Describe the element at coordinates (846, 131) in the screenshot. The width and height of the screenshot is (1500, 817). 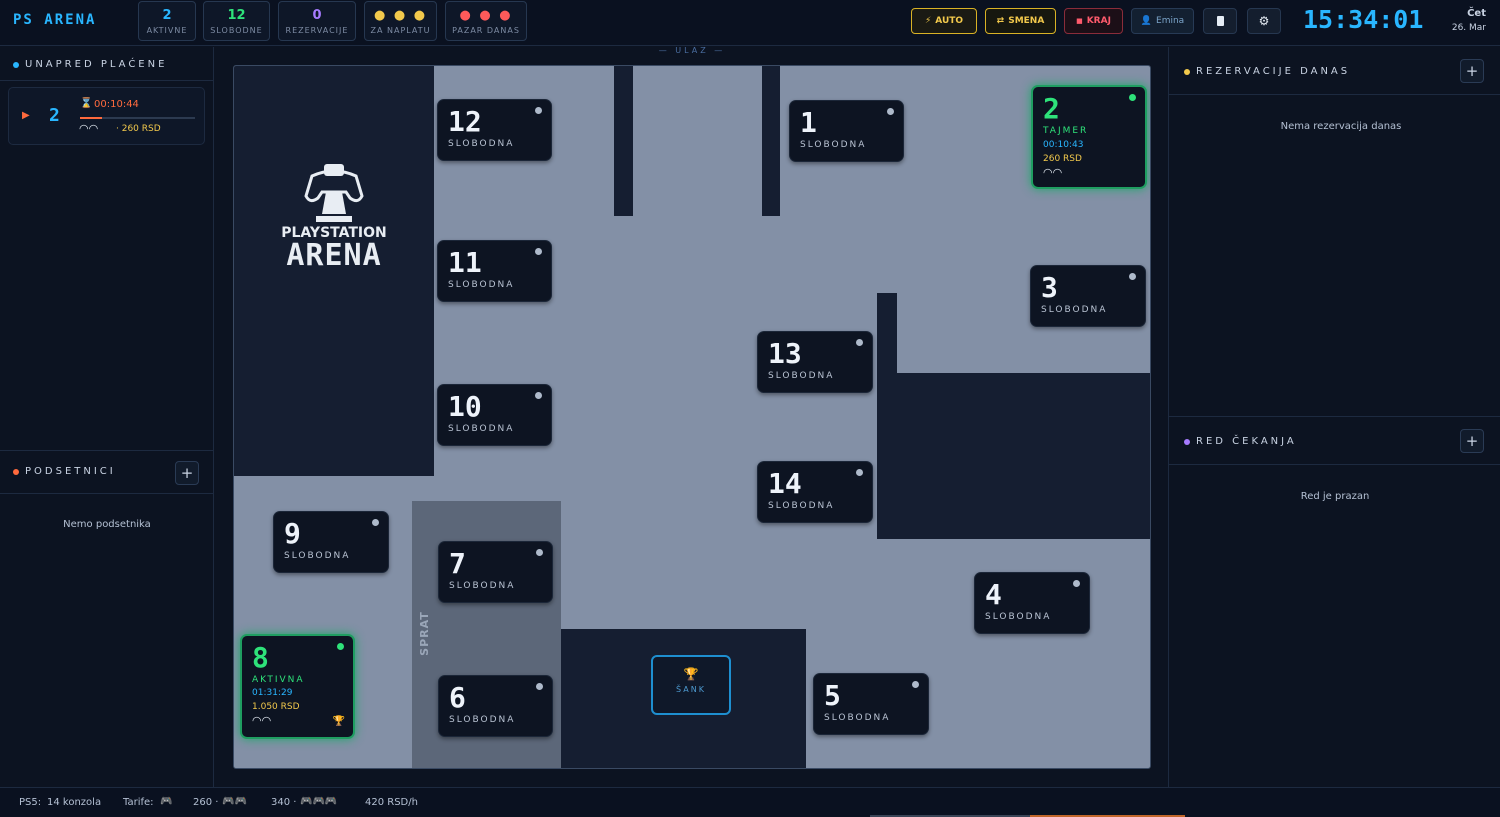
I see `station-1: 1 SLOBODNA` at that location.